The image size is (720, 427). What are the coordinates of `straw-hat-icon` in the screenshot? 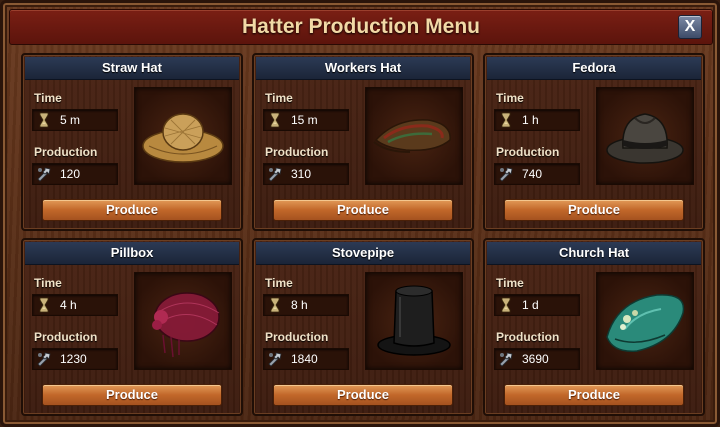 It's located at (183, 138).